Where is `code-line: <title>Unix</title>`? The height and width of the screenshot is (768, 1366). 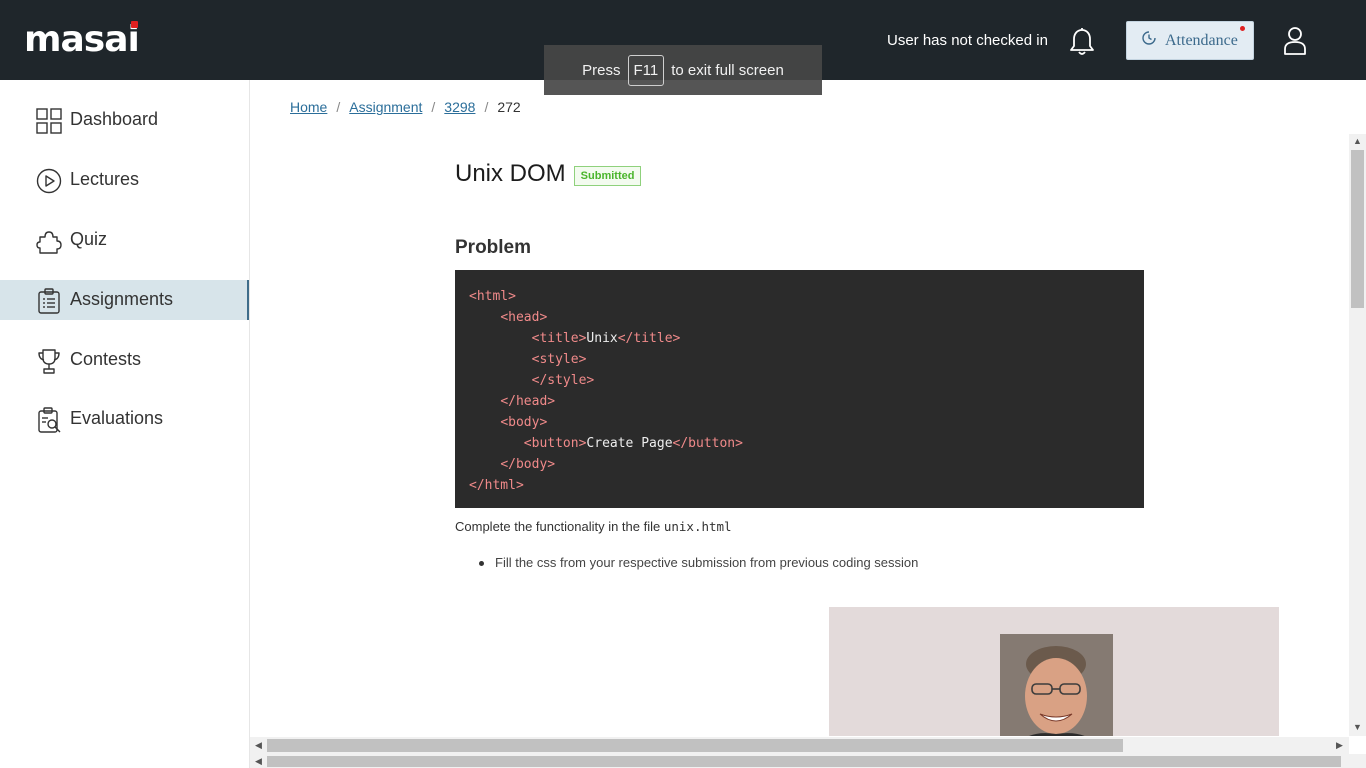
code-line: <title>Unix</title> is located at coordinates (799, 338).